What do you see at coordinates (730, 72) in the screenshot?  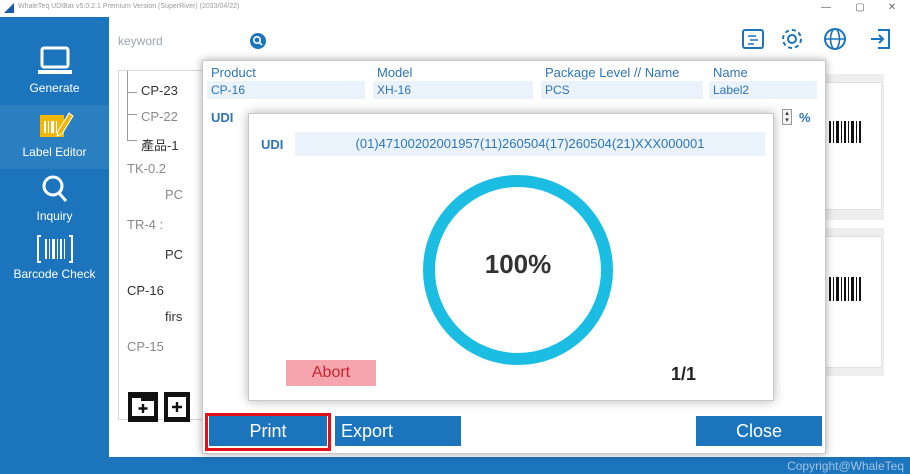 I see `name-label: Name` at bounding box center [730, 72].